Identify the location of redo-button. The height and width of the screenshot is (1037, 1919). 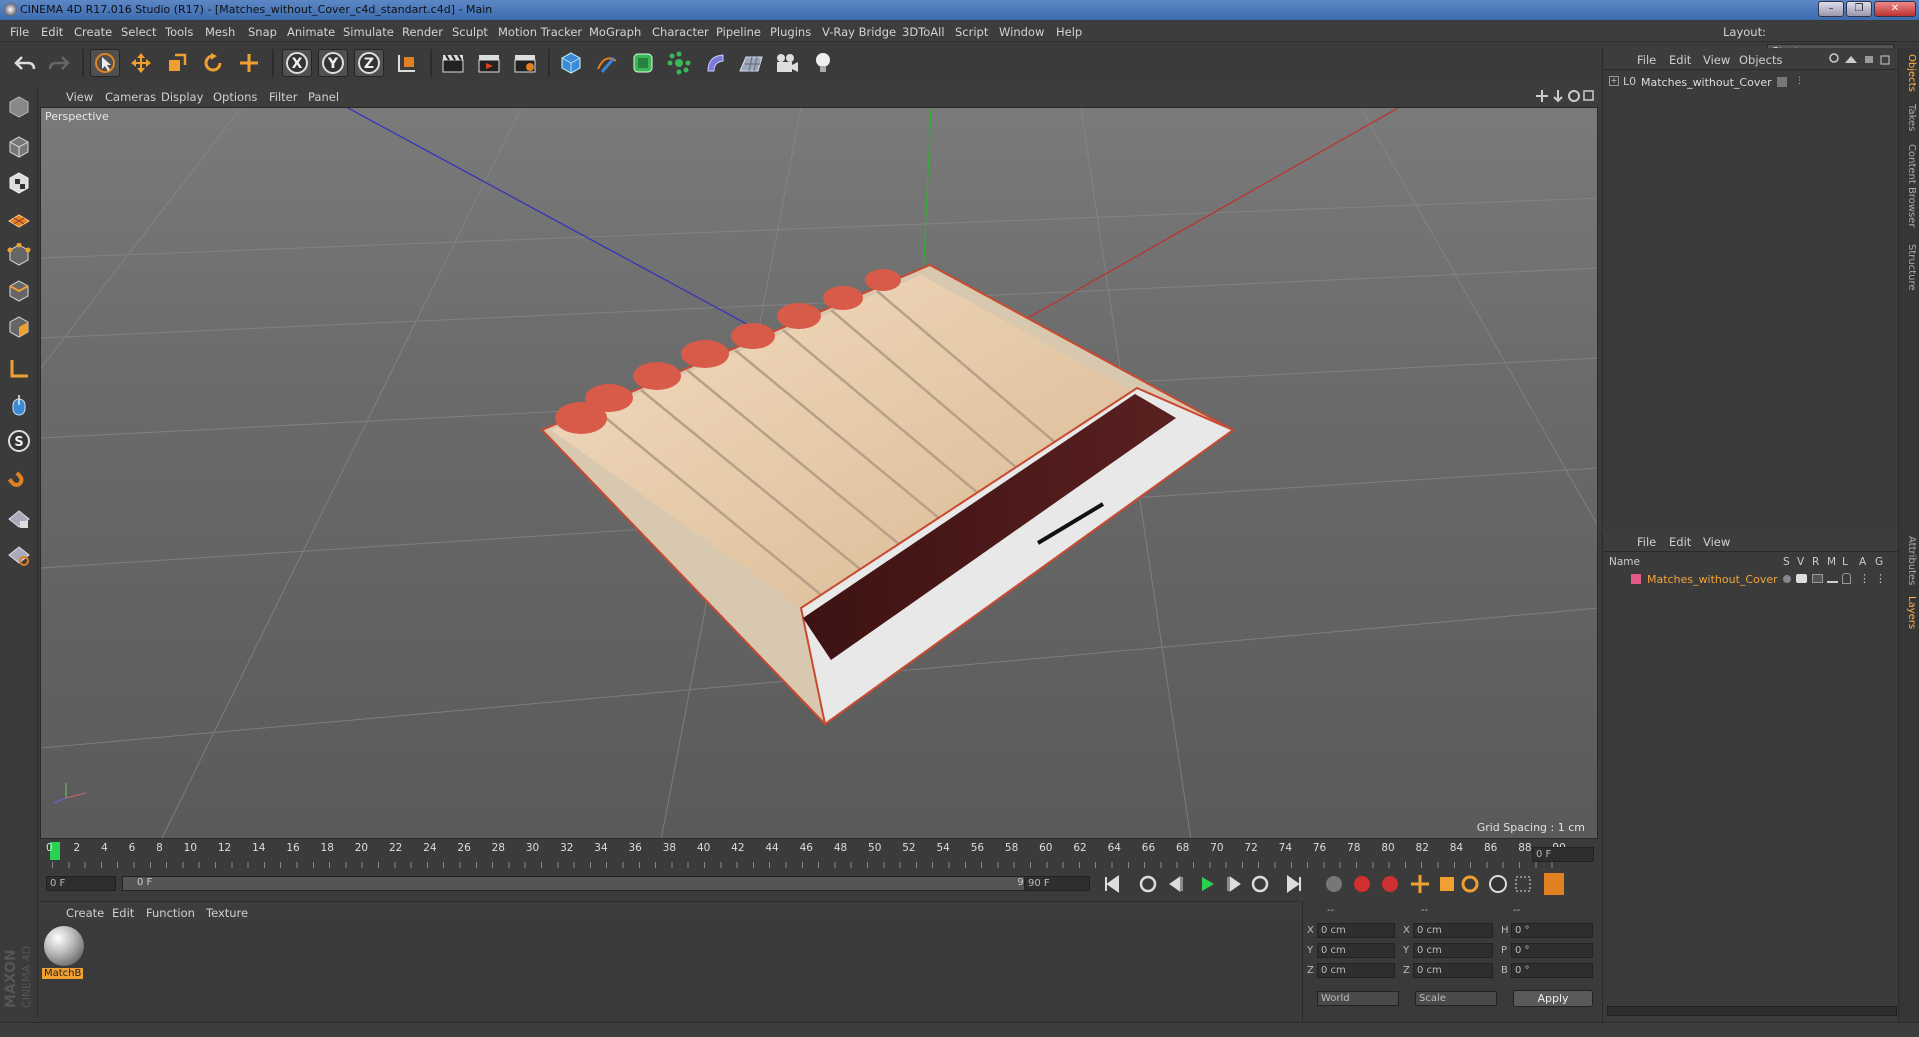
(59, 63).